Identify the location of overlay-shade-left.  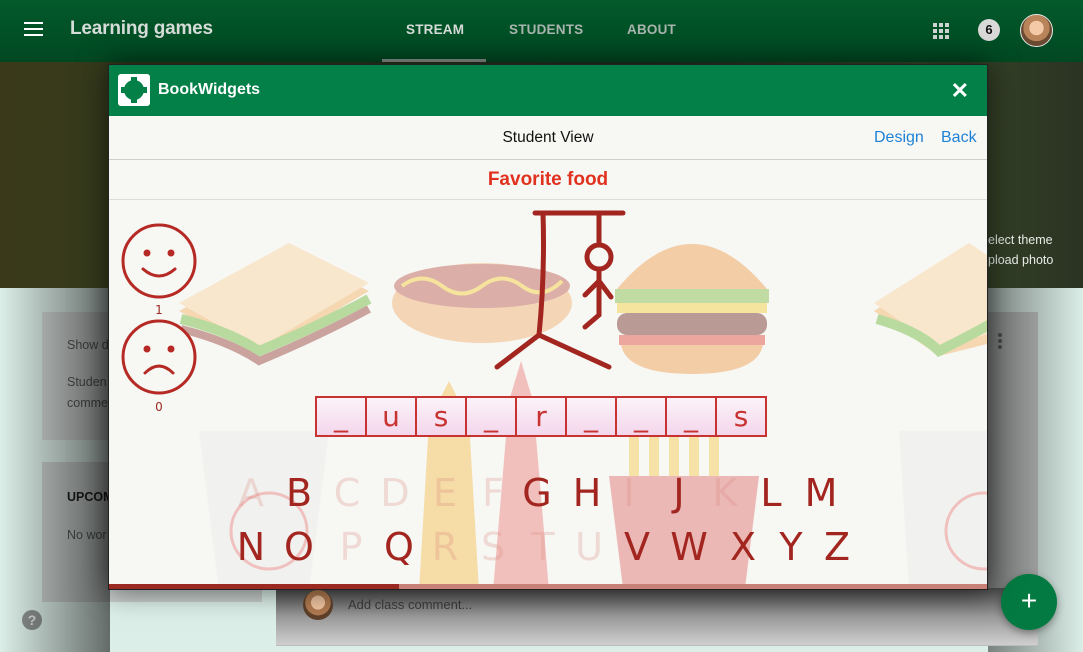
(55, 470).